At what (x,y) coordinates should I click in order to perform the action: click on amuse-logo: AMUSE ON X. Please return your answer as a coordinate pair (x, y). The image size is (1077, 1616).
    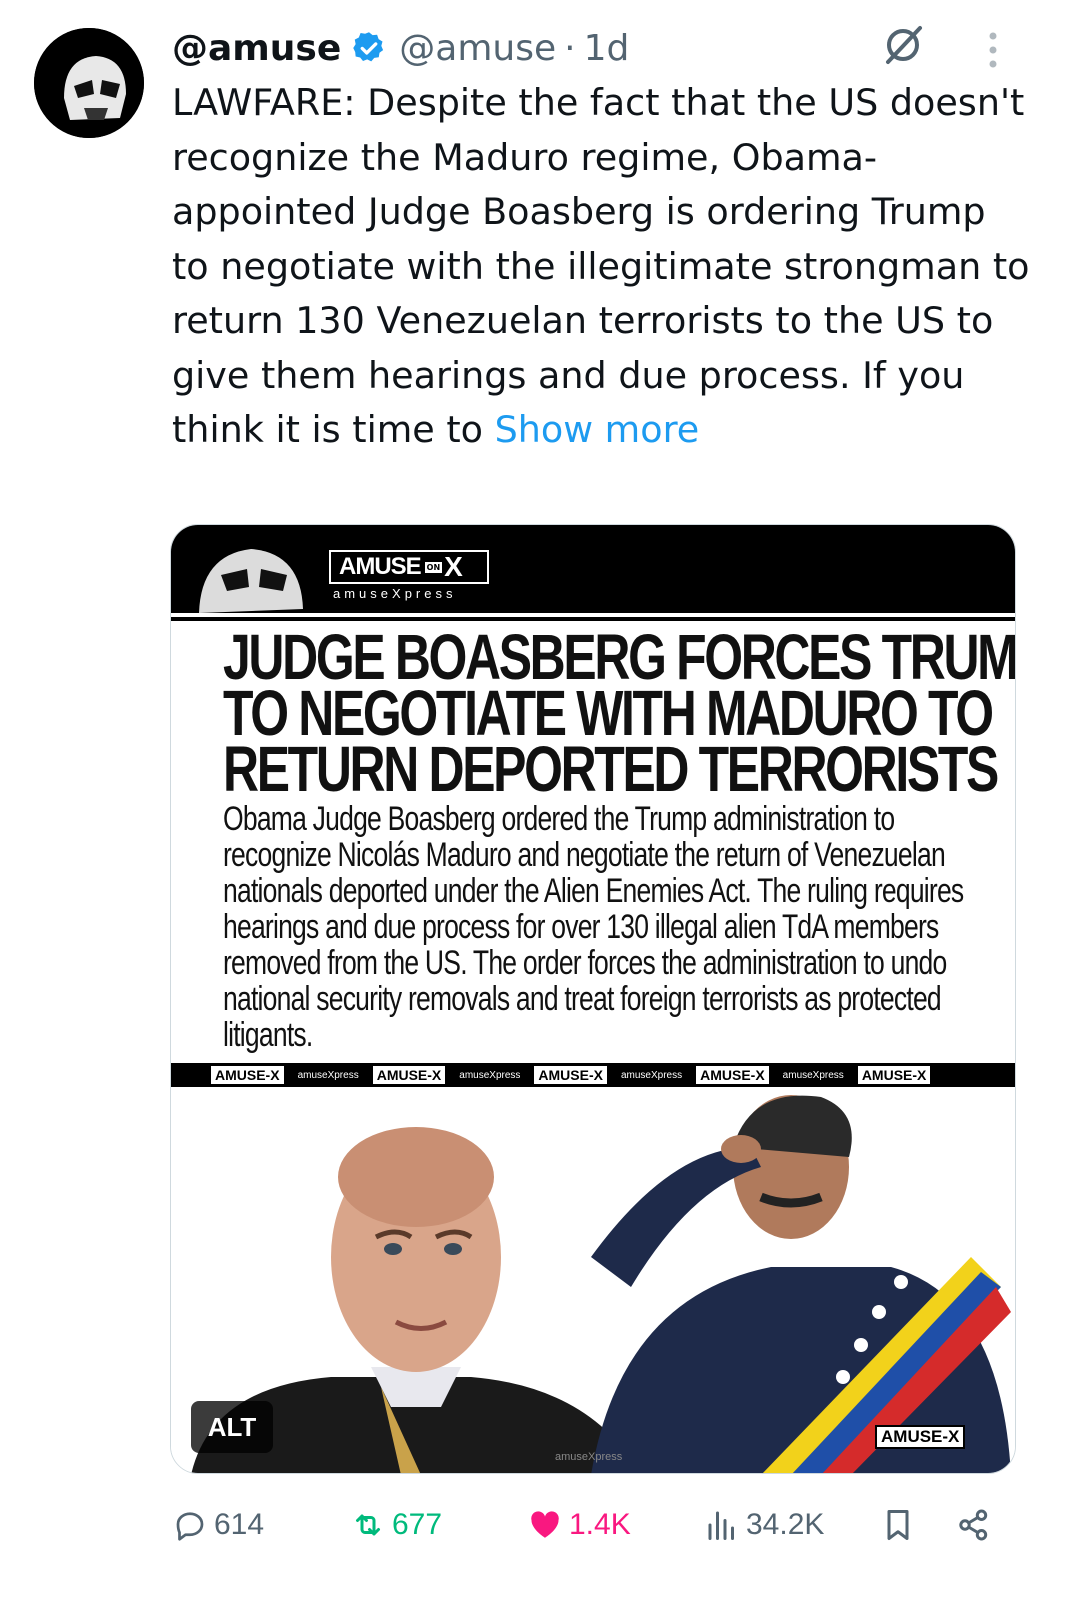
    Looking at the image, I should click on (409, 567).